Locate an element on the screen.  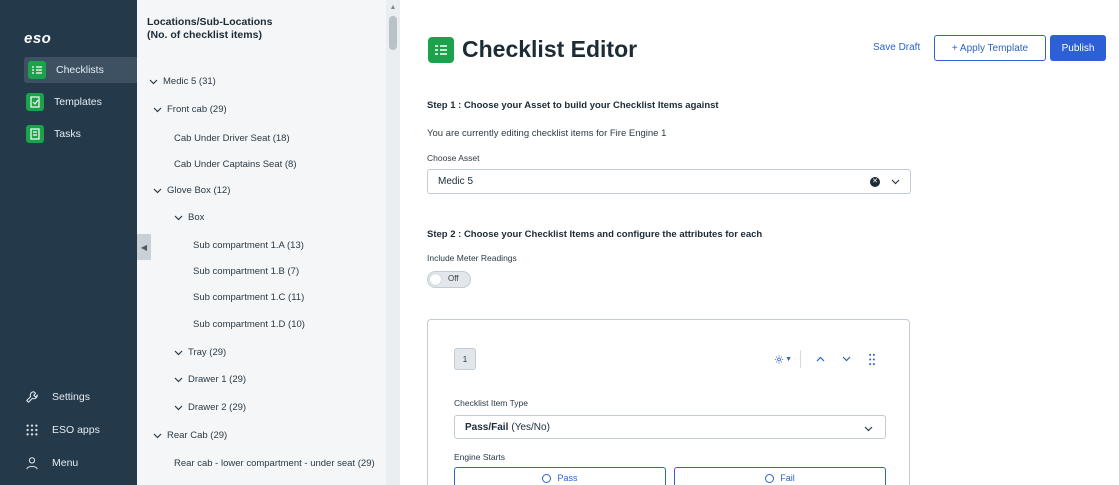
meter-readings-label: Include Meter Readings is located at coordinates (472, 258).